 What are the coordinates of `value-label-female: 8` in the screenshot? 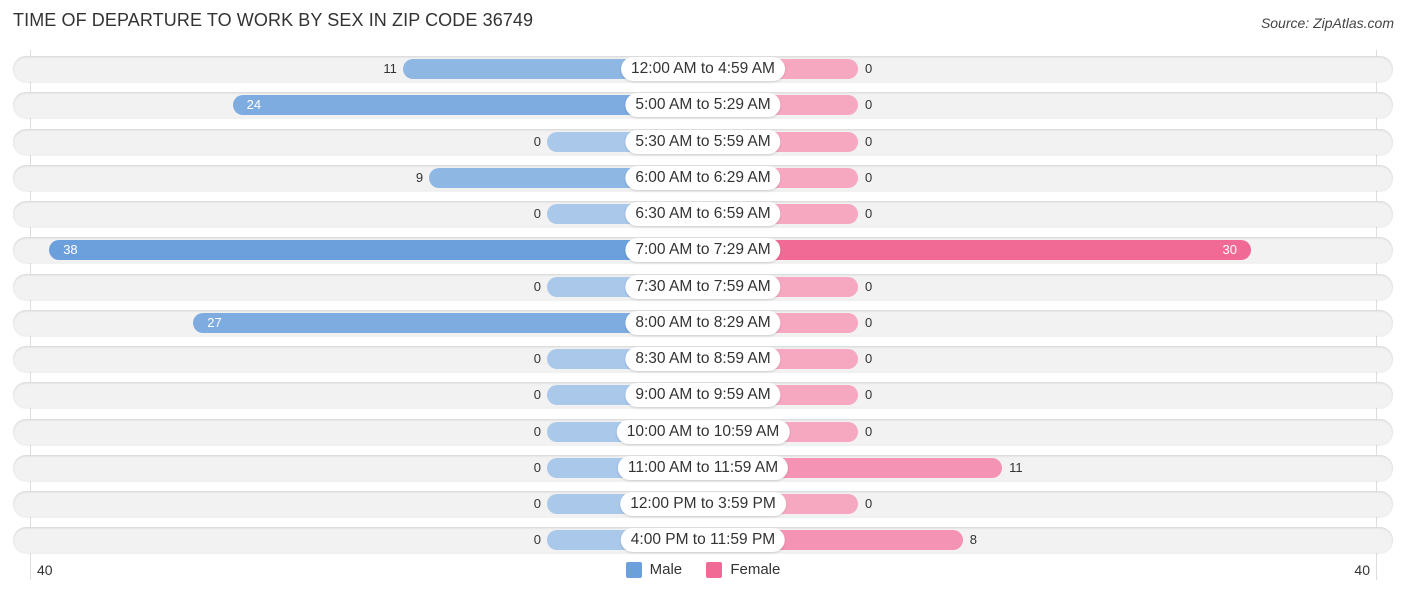 It's located at (973, 539).